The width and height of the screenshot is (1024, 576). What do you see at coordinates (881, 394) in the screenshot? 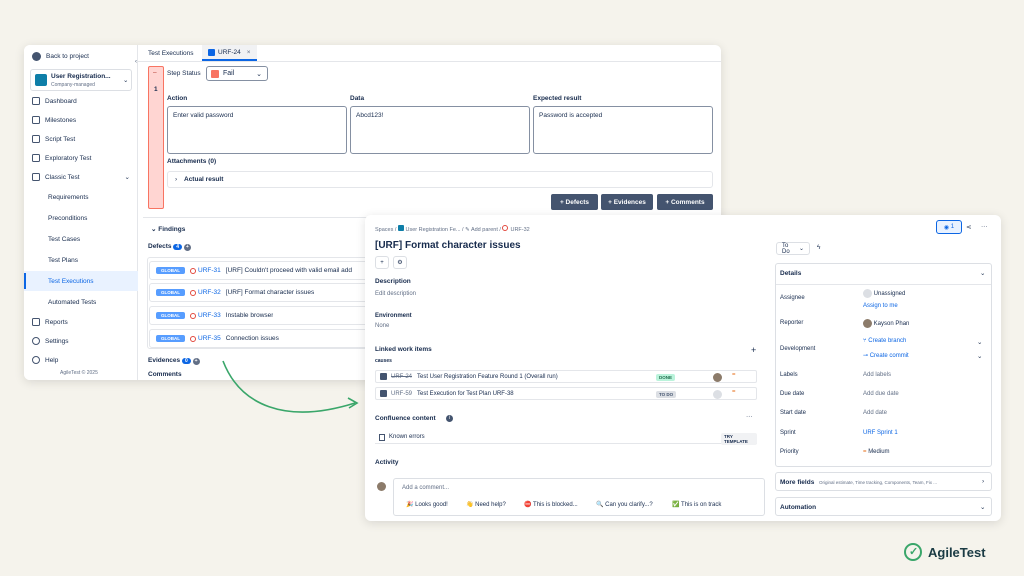
I see `due-date-field: Add due date` at bounding box center [881, 394].